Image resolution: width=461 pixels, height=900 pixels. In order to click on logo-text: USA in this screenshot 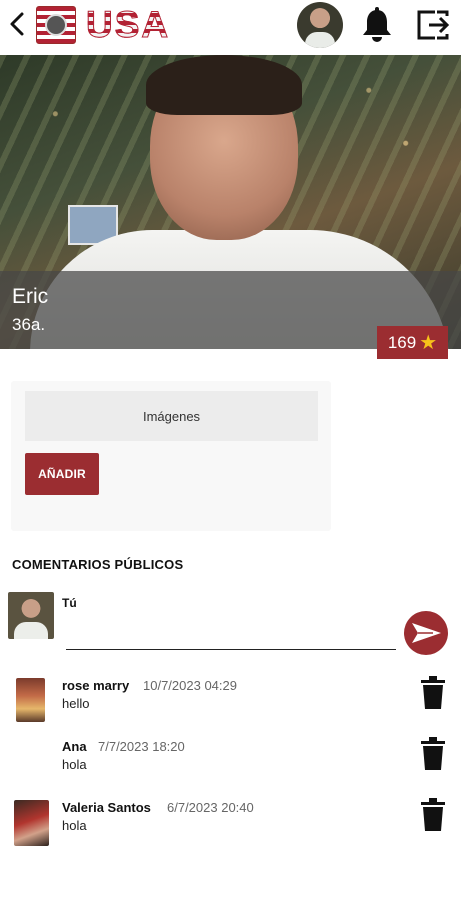, I will do `click(128, 24)`.